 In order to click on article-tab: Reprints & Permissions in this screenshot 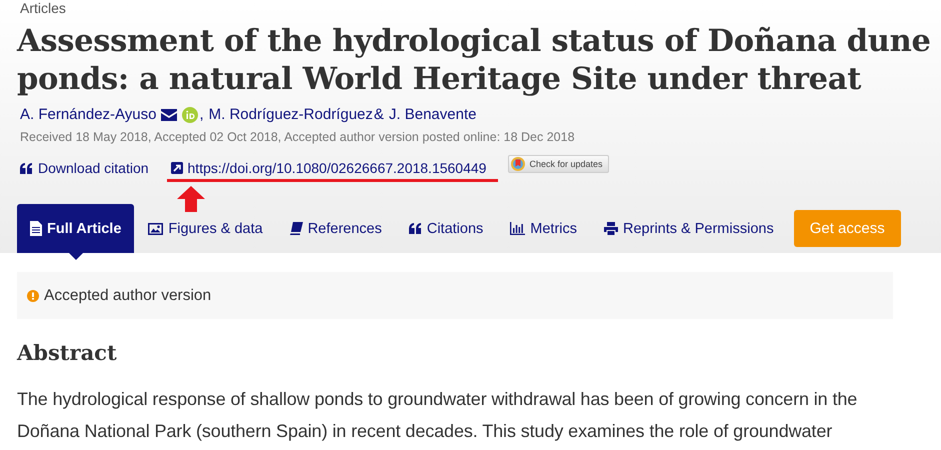, I will do `click(689, 228)`.